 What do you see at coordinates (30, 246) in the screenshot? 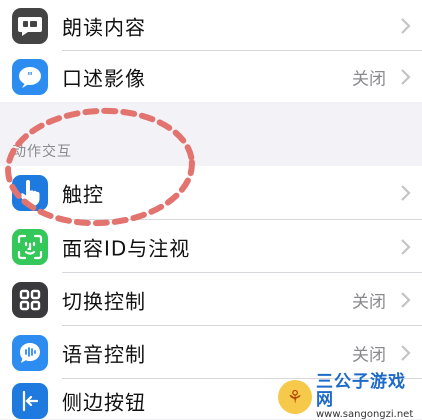
I see `face-id-icon` at bounding box center [30, 246].